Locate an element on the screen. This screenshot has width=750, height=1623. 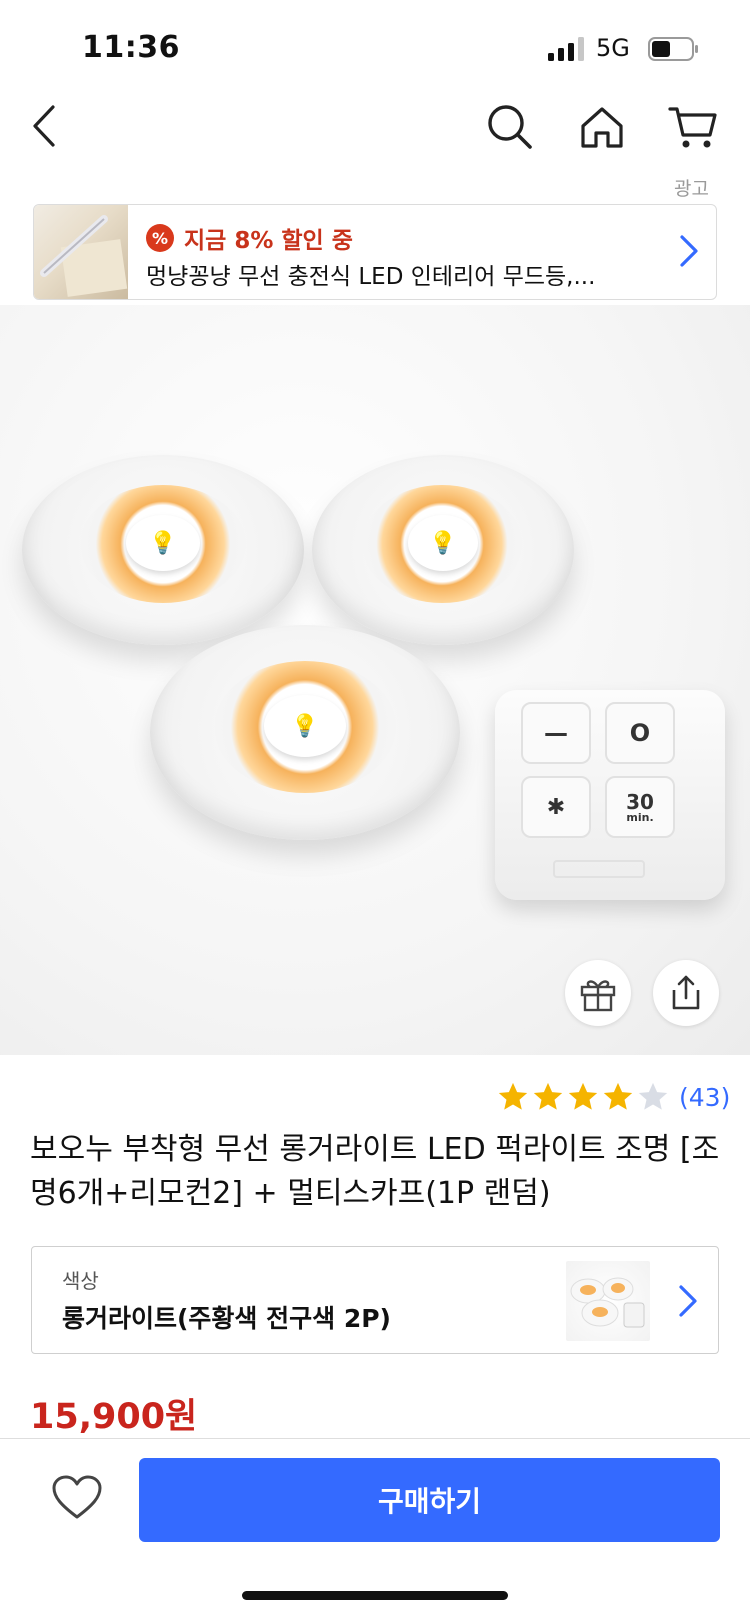
gift-icon is located at coordinates (598, 996).